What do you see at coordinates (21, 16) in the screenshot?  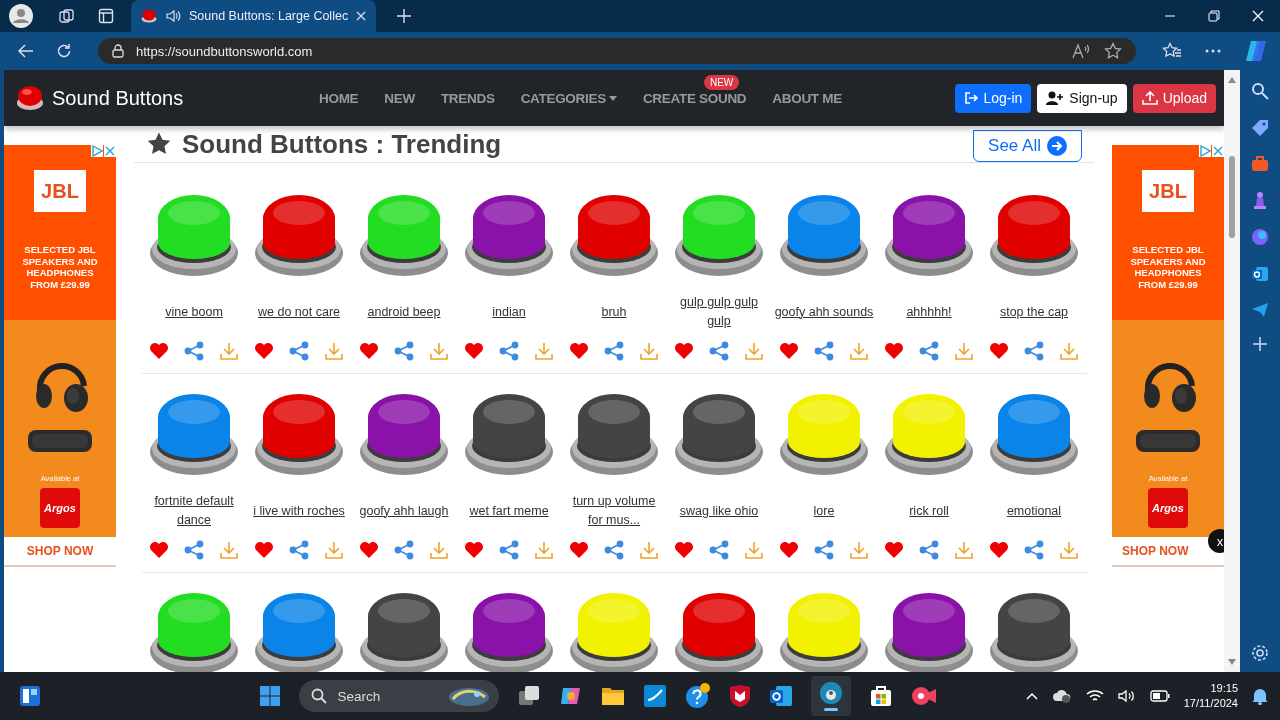 I see `profile-icon` at bounding box center [21, 16].